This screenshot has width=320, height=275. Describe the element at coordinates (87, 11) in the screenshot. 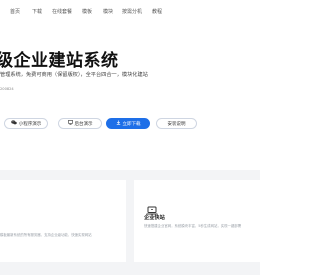

I see `nav-item-templates: 模板` at that location.